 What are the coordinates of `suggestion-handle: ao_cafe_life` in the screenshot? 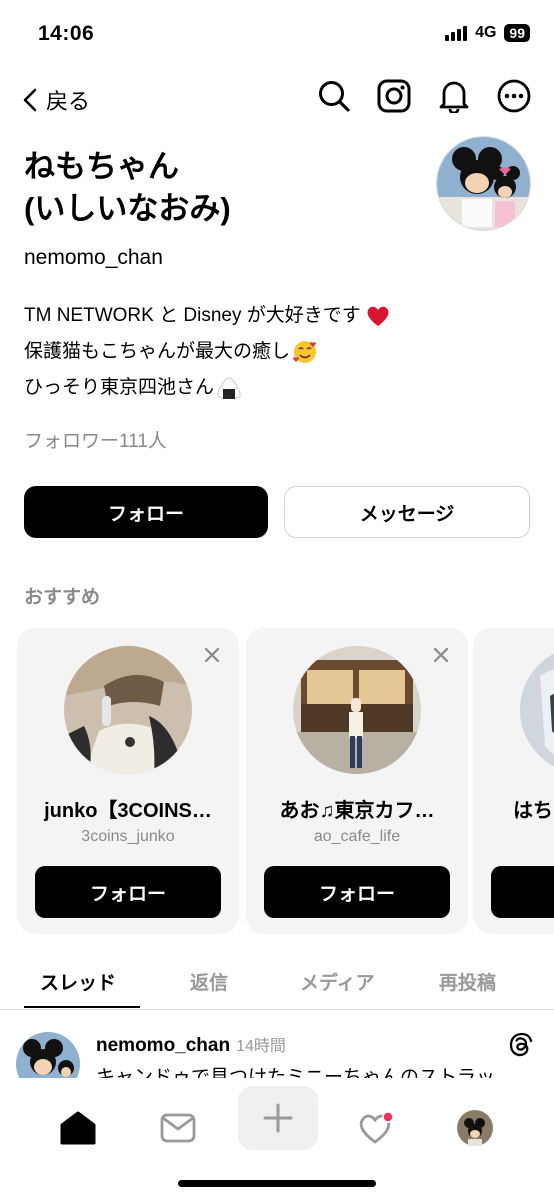 It's located at (357, 836).